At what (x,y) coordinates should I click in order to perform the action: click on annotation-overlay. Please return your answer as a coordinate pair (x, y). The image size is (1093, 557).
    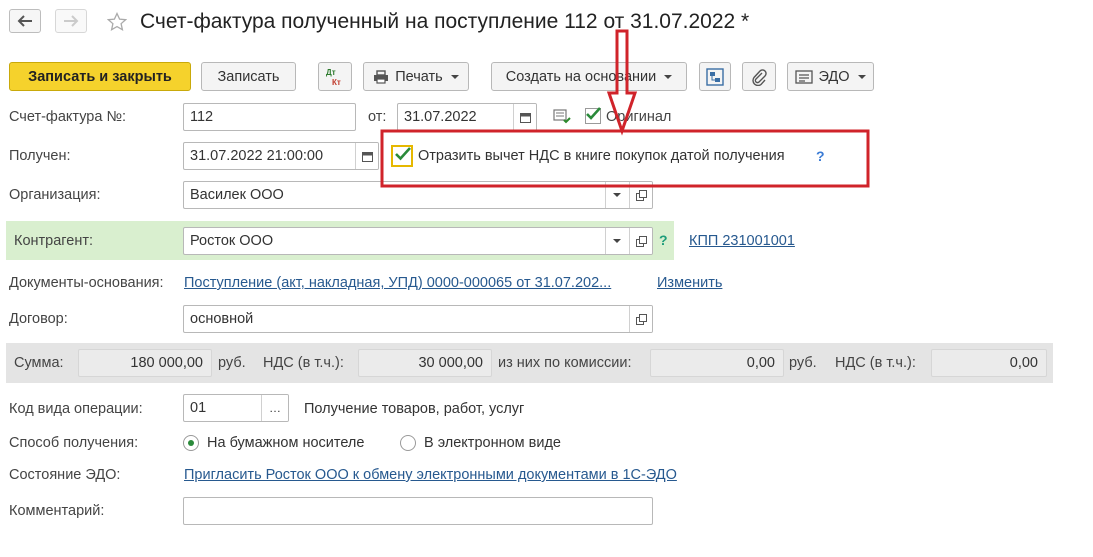
    Looking at the image, I should click on (625, 108).